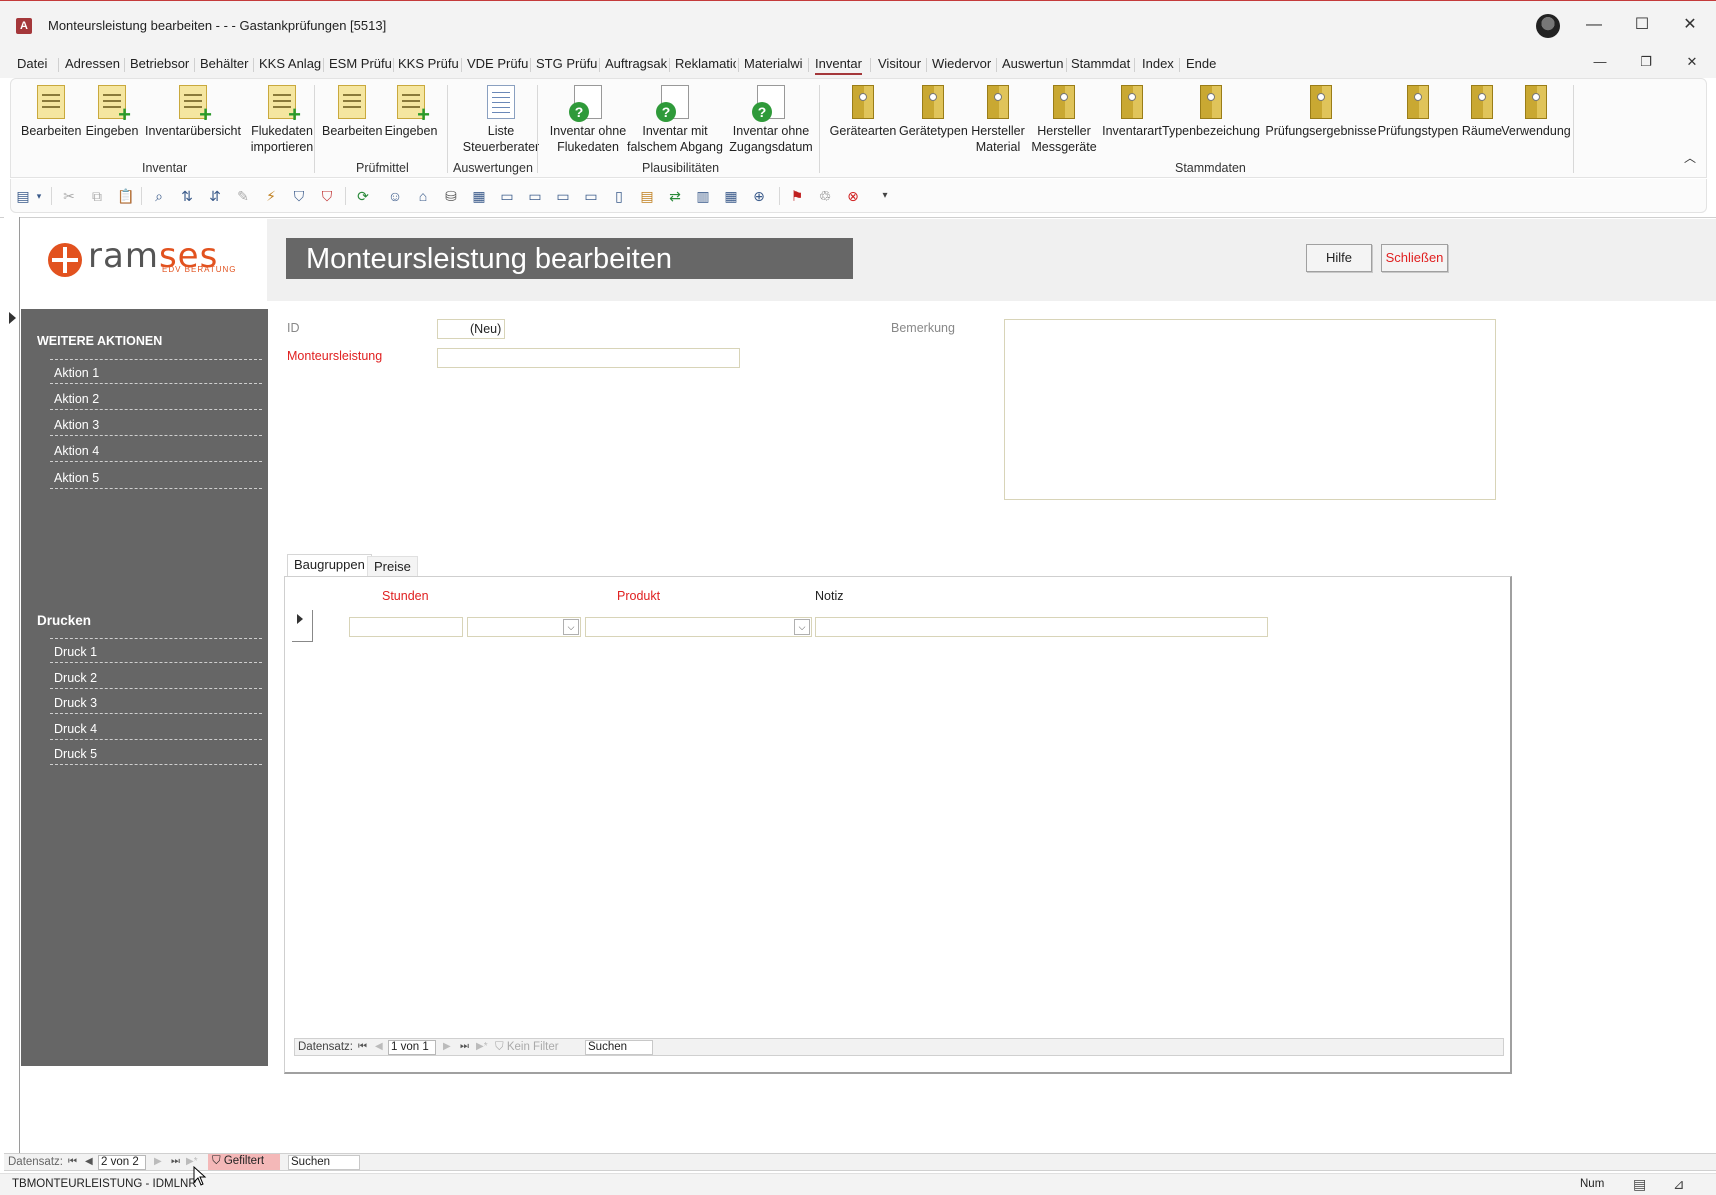 The image size is (1716, 1195). Describe the element at coordinates (156, 753) in the screenshot. I see `sidebar-item-druck-5: Druck 5` at that location.